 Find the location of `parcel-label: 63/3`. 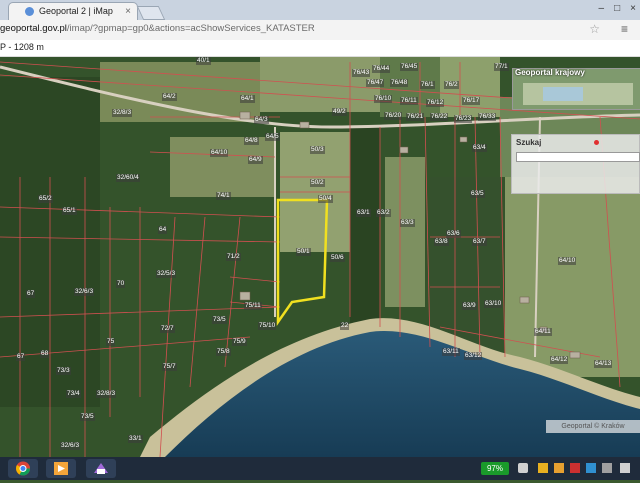

parcel-label: 63/3 is located at coordinates (407, 223).